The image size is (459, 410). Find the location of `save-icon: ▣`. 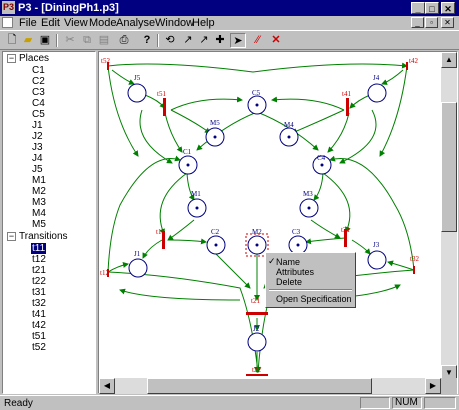

save-icon: ▣ is located at coordinates (45, 40).